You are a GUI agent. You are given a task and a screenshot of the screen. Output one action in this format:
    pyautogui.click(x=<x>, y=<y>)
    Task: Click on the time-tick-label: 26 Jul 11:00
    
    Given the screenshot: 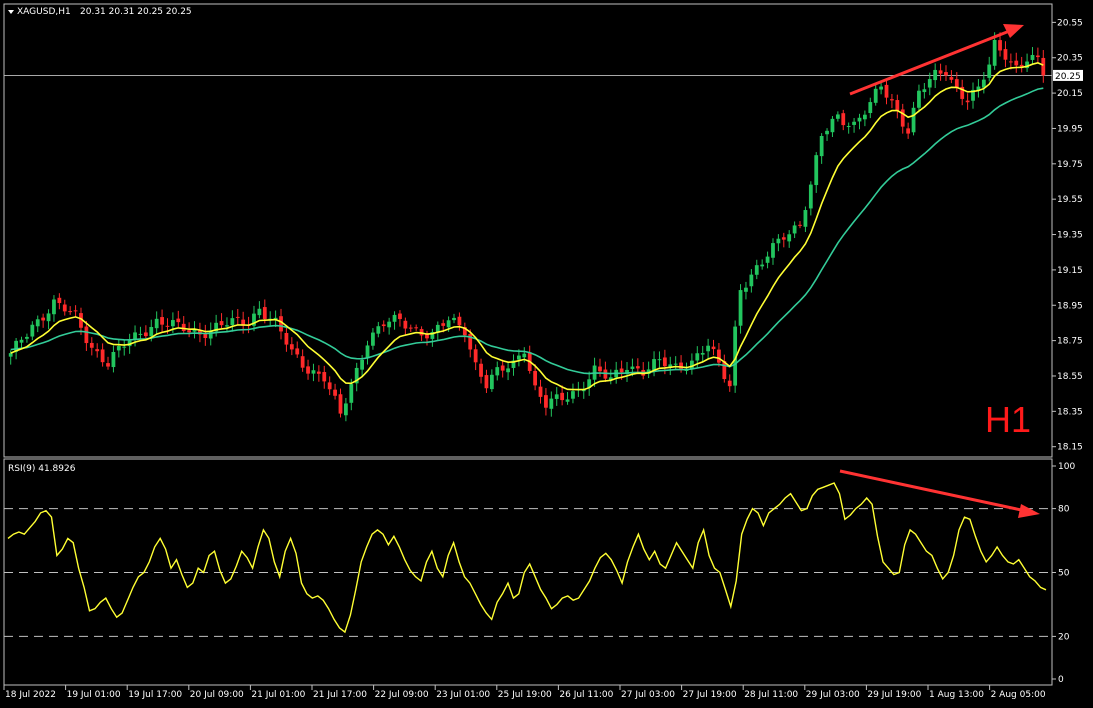 What is the action you would take?
    pyautogui.click(x=586, y=695)
    